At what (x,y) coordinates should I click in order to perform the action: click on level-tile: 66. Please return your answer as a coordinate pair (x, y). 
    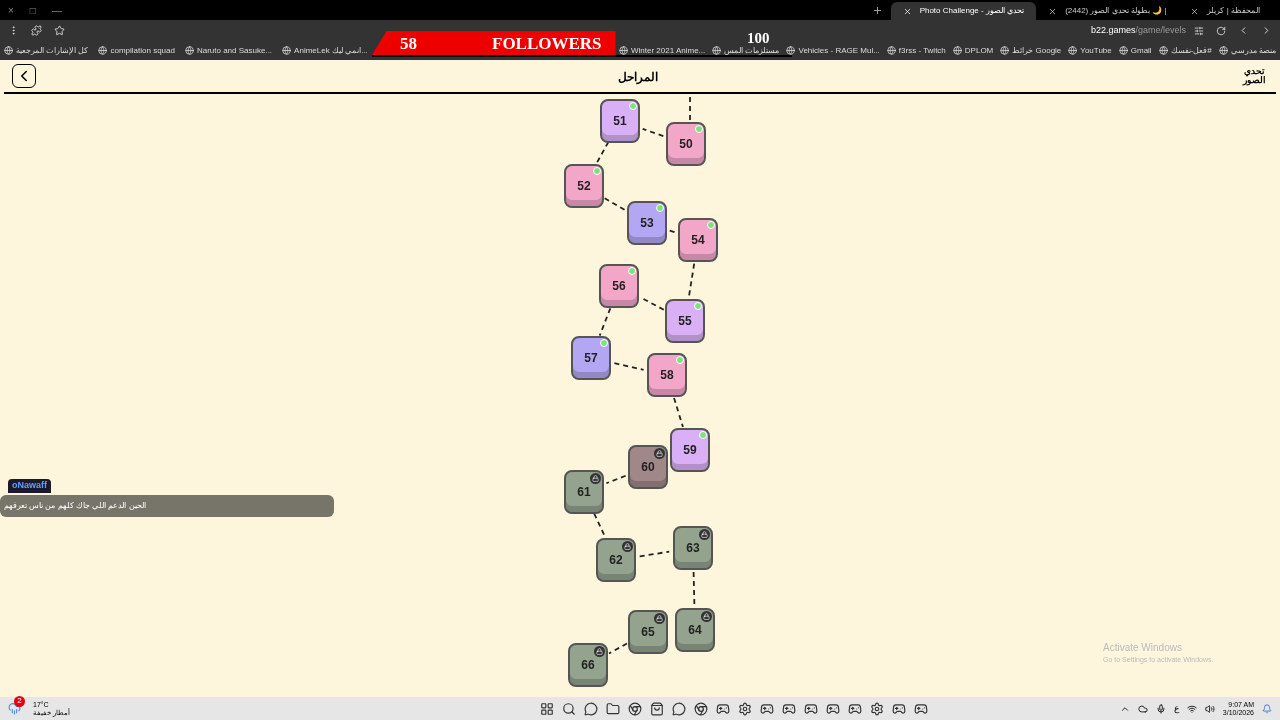
    Looking at the image, I should click on (588, 665).